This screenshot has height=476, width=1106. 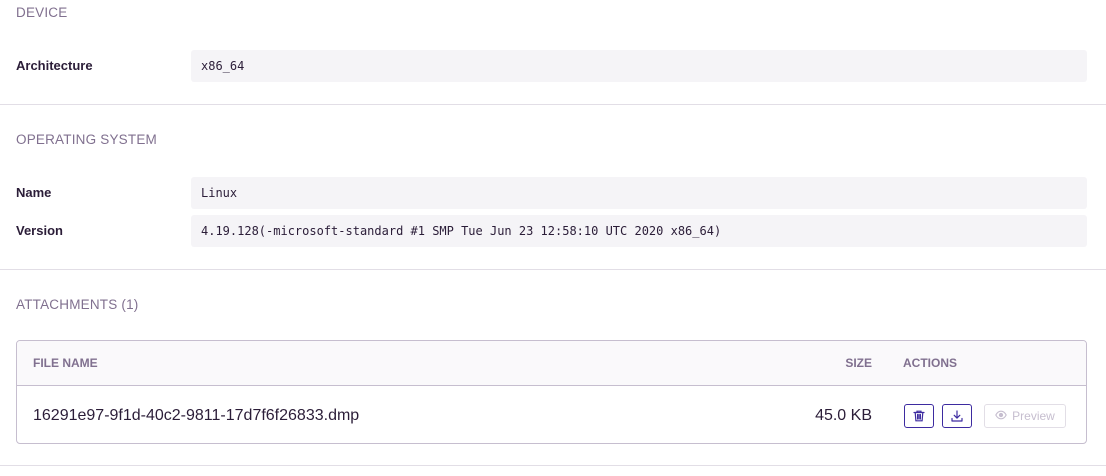 What do you see at coordinates (1033, 416) in the screenshot?
I see `preview-label: Preview` at bounding box center [1033, 416].